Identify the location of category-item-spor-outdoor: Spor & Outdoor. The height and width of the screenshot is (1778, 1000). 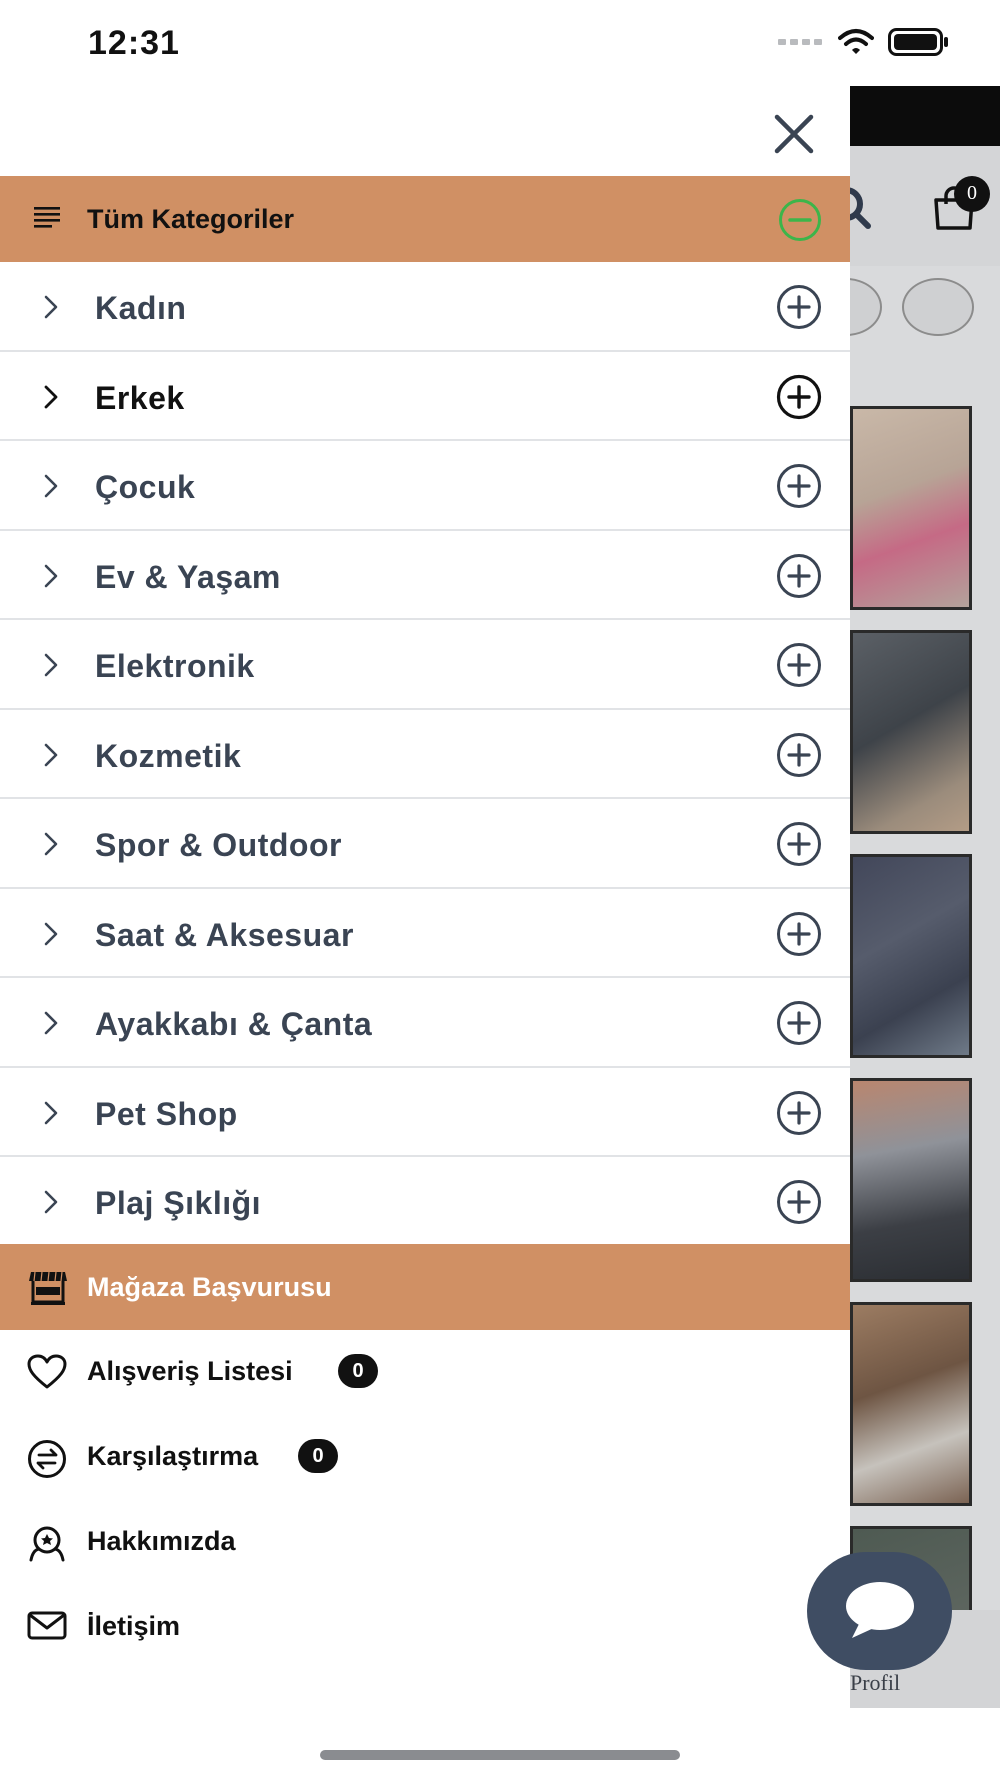
(425, 844).